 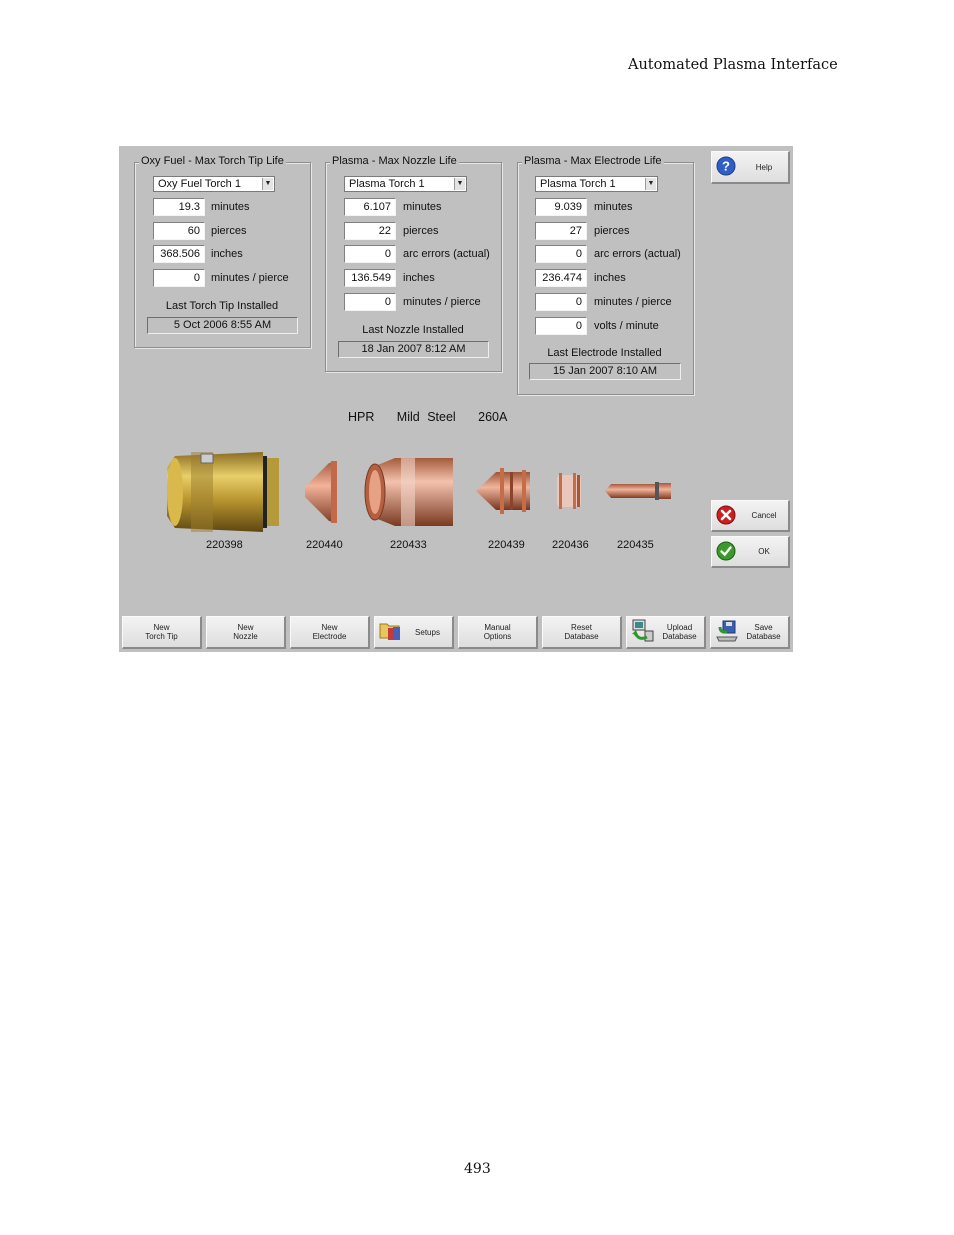 What do you see at coordinates (422, 207) in the screenshot?
I see `nozzle-minutes-unit: minutes` at bounding box center [422, 207].